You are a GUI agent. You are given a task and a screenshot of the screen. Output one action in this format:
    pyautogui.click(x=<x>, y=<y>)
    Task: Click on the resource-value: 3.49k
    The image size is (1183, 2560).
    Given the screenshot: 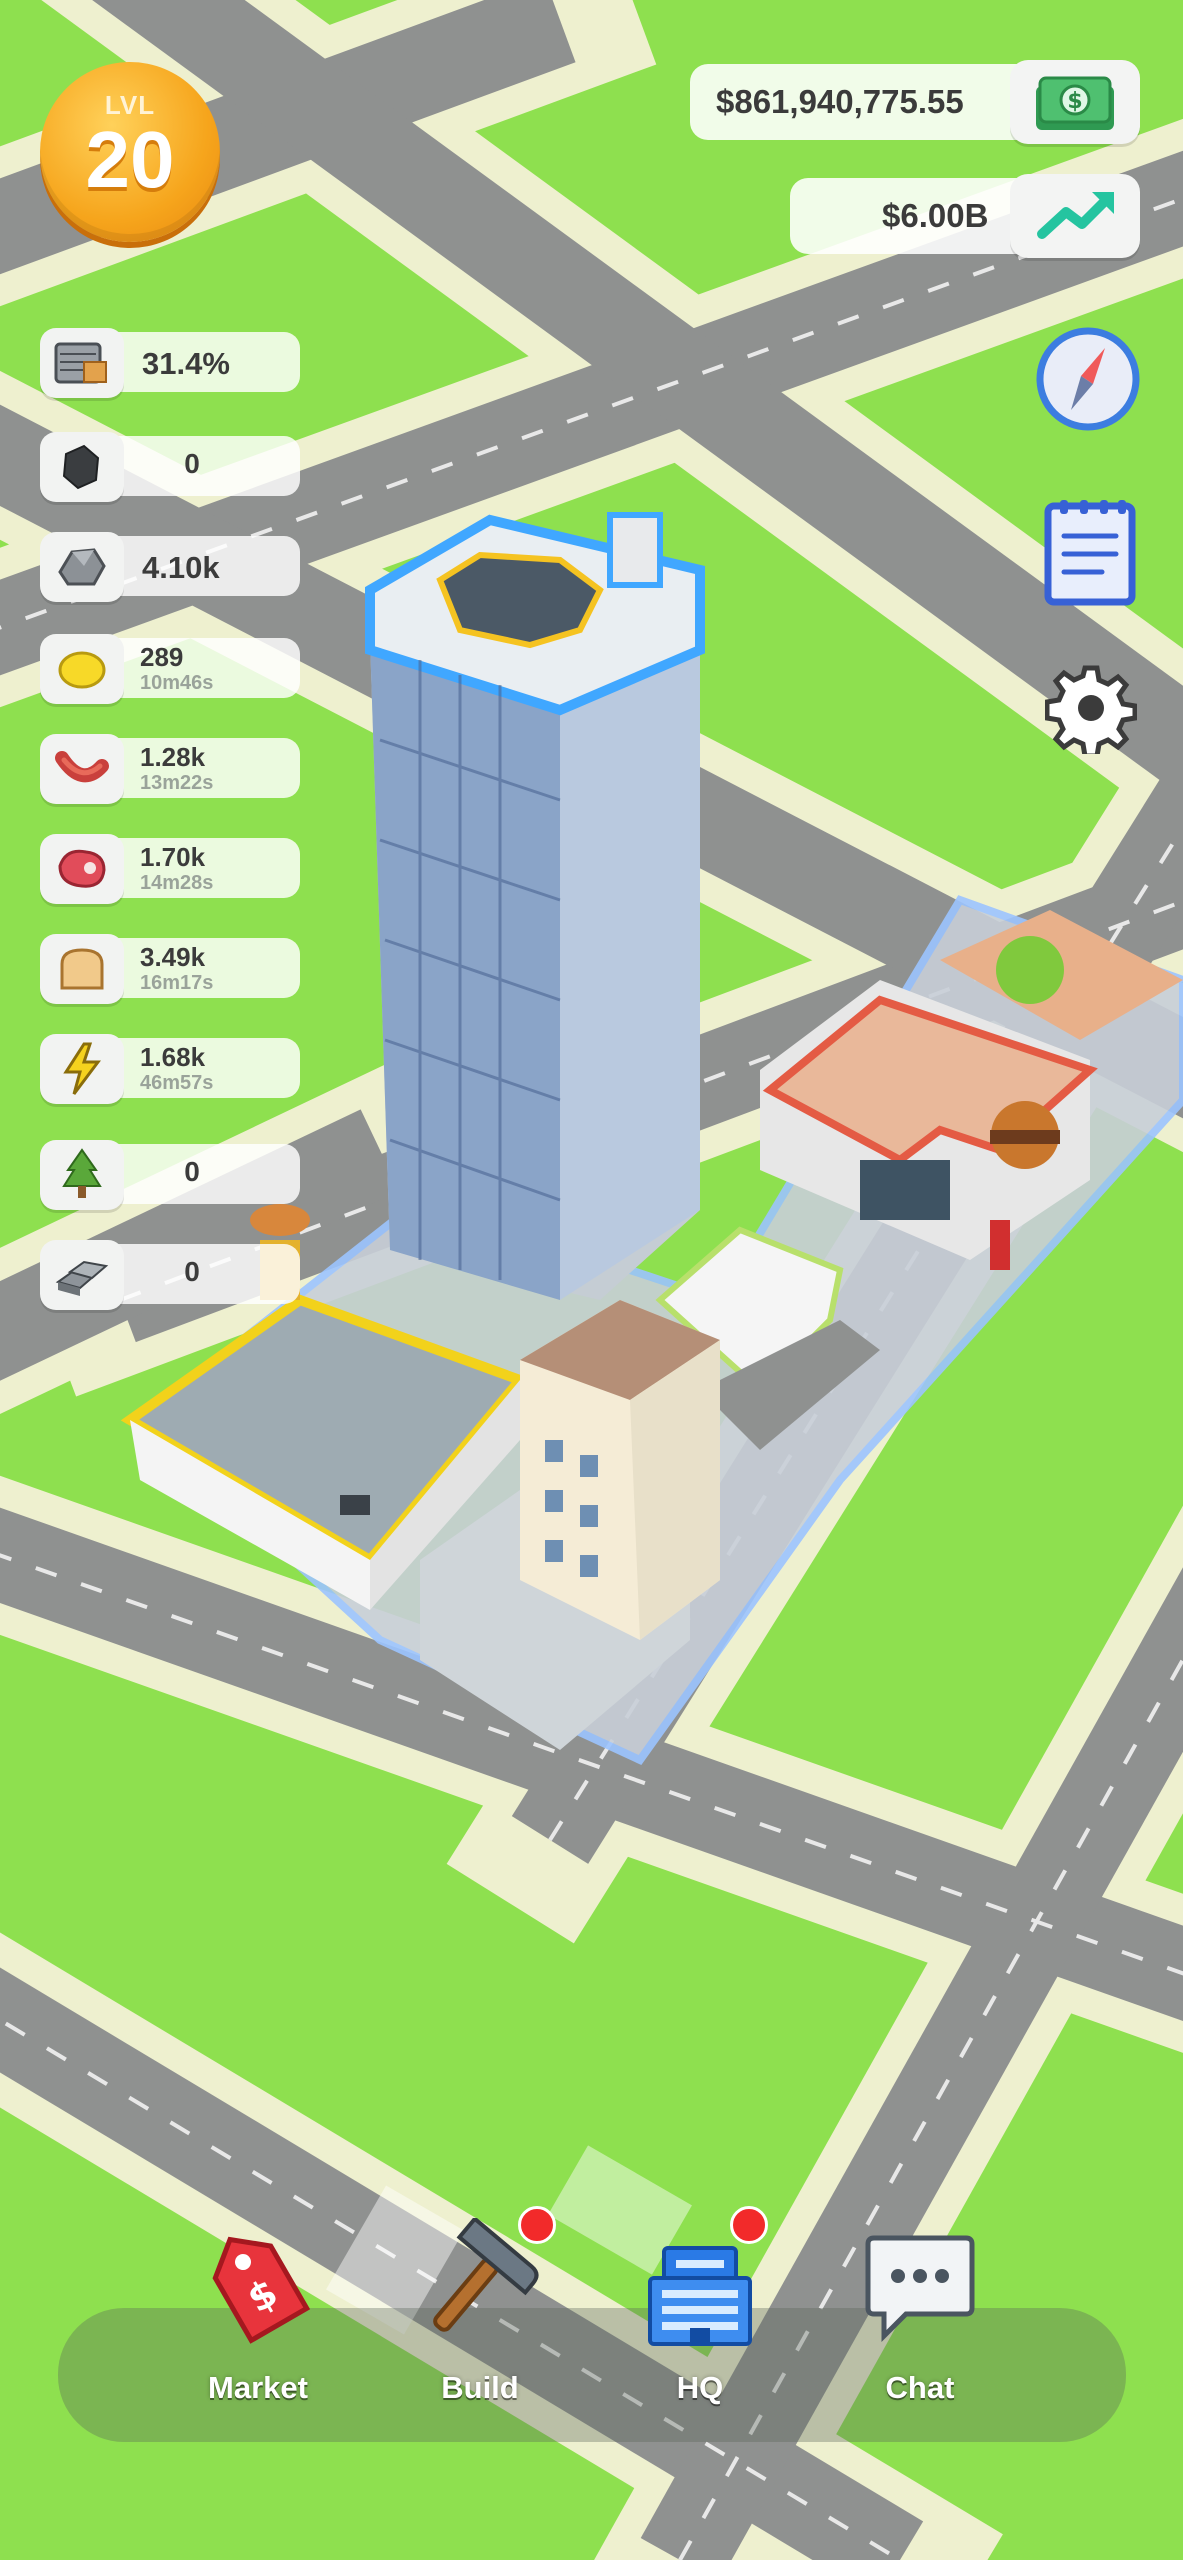 What is the action you would take?
    pyautogui.click(x=173, y=957)
    